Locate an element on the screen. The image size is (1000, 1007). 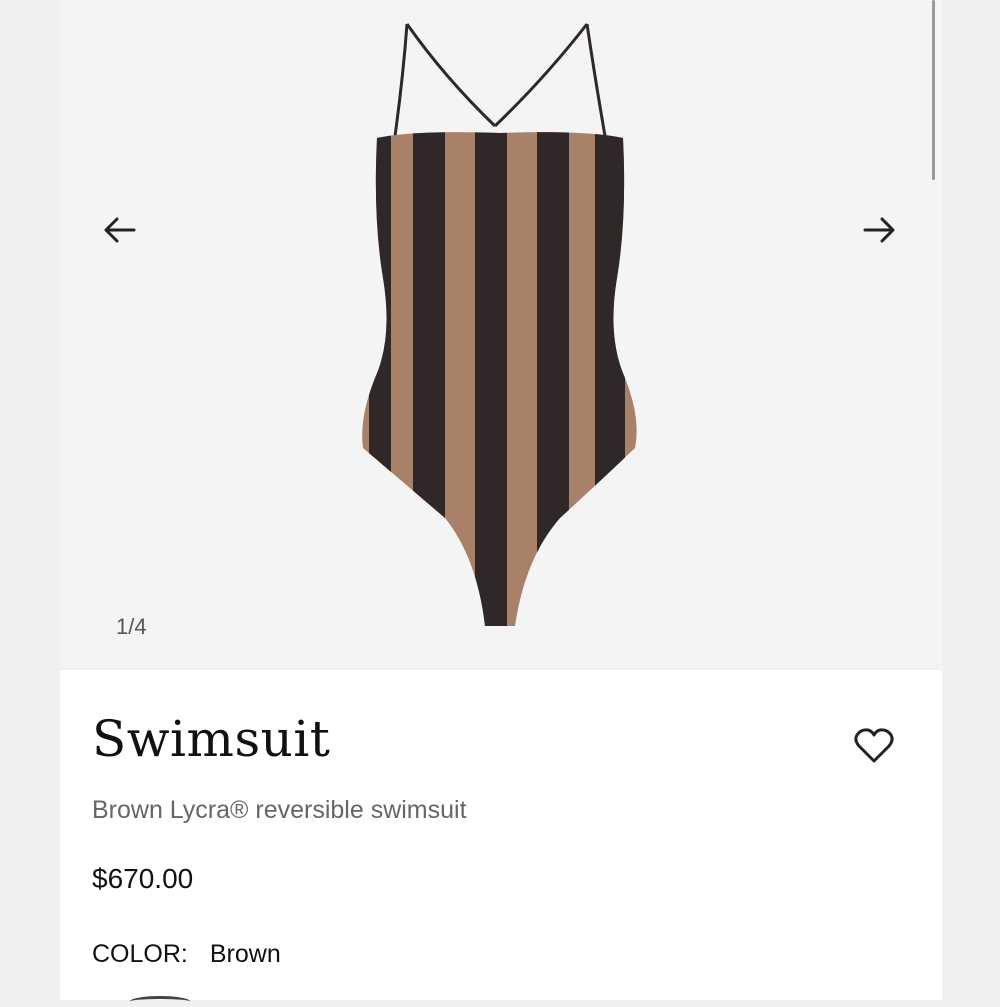
product-title: Swimsuit is located at coordinates (211, 739).